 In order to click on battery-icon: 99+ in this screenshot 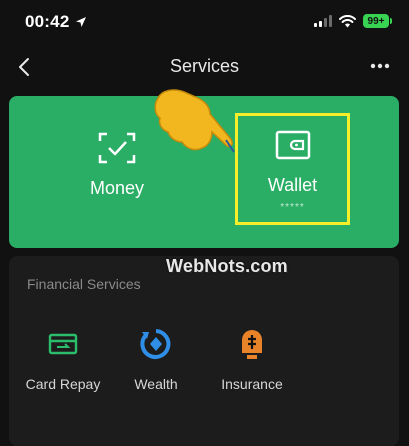, I will do `click(377, 21)`.